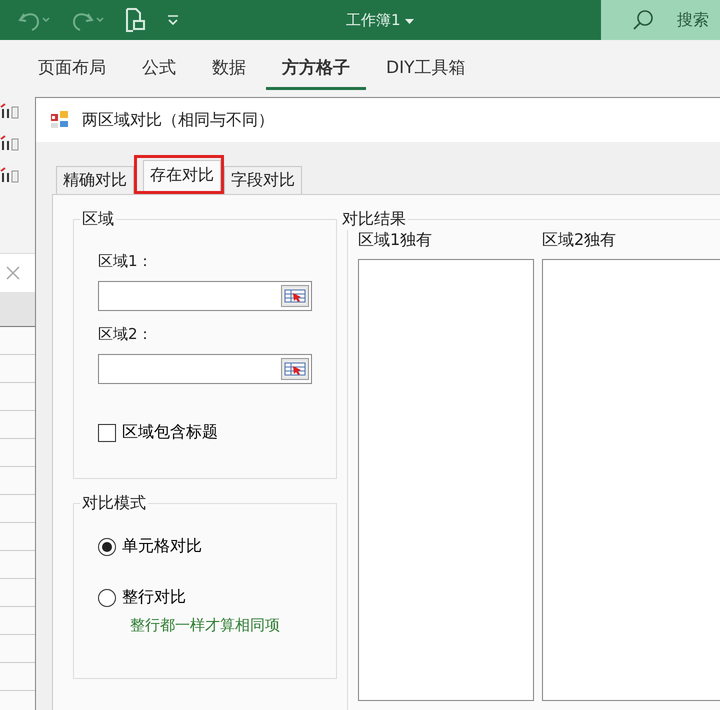  I want to click on group-title: 对比模式, so click(114, 503).